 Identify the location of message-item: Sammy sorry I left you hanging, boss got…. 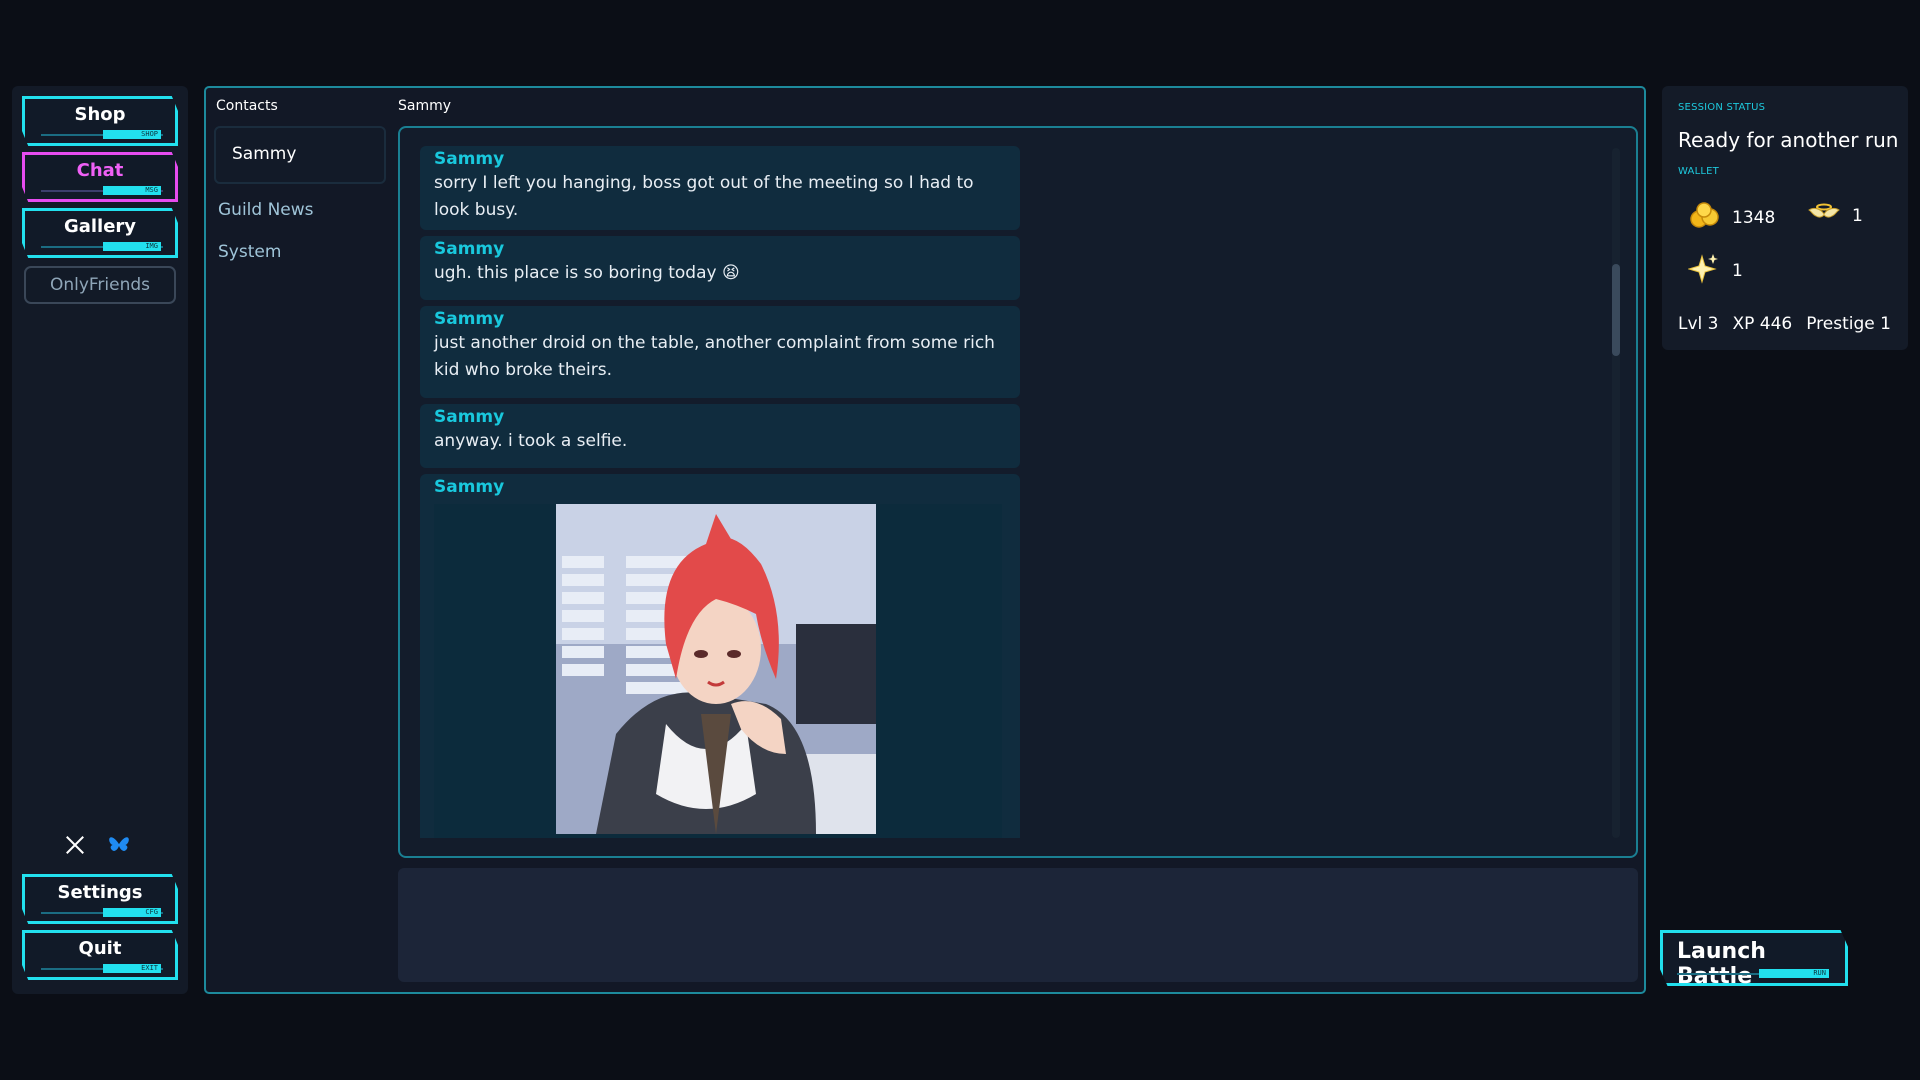
(720, 188).